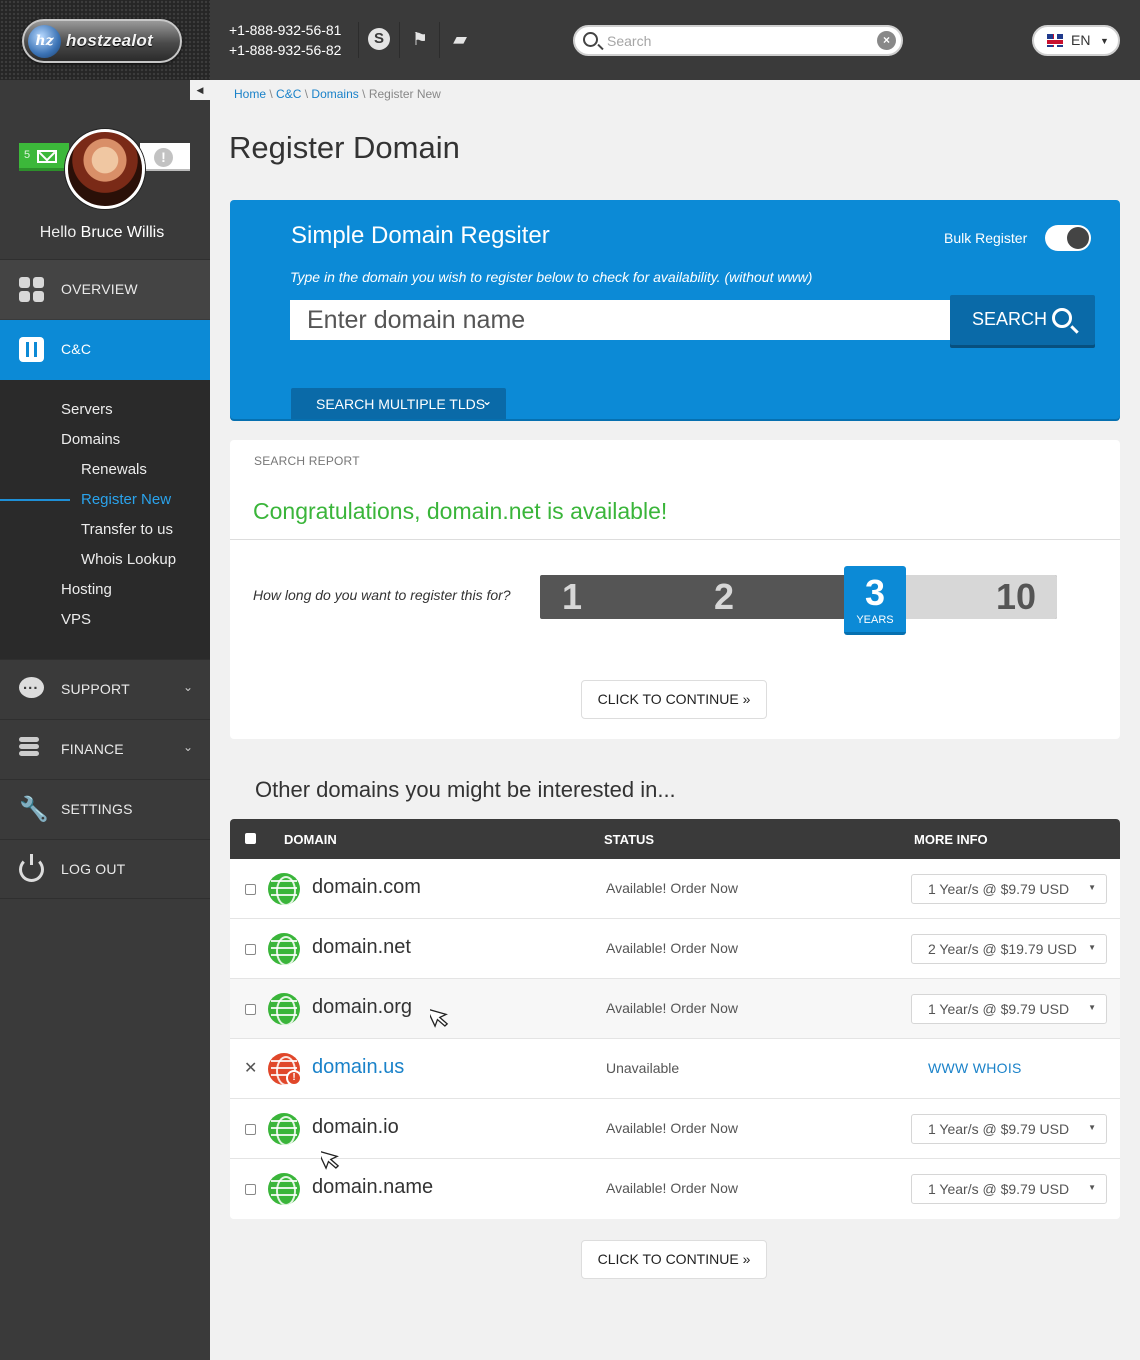 Image resolution: width=1140 pixels, height=1360 pixels. What do you see at coordinates (76, 349) in the screenshot?
I see `nav-cc-label: C&C` at bounding box center [76, 349].